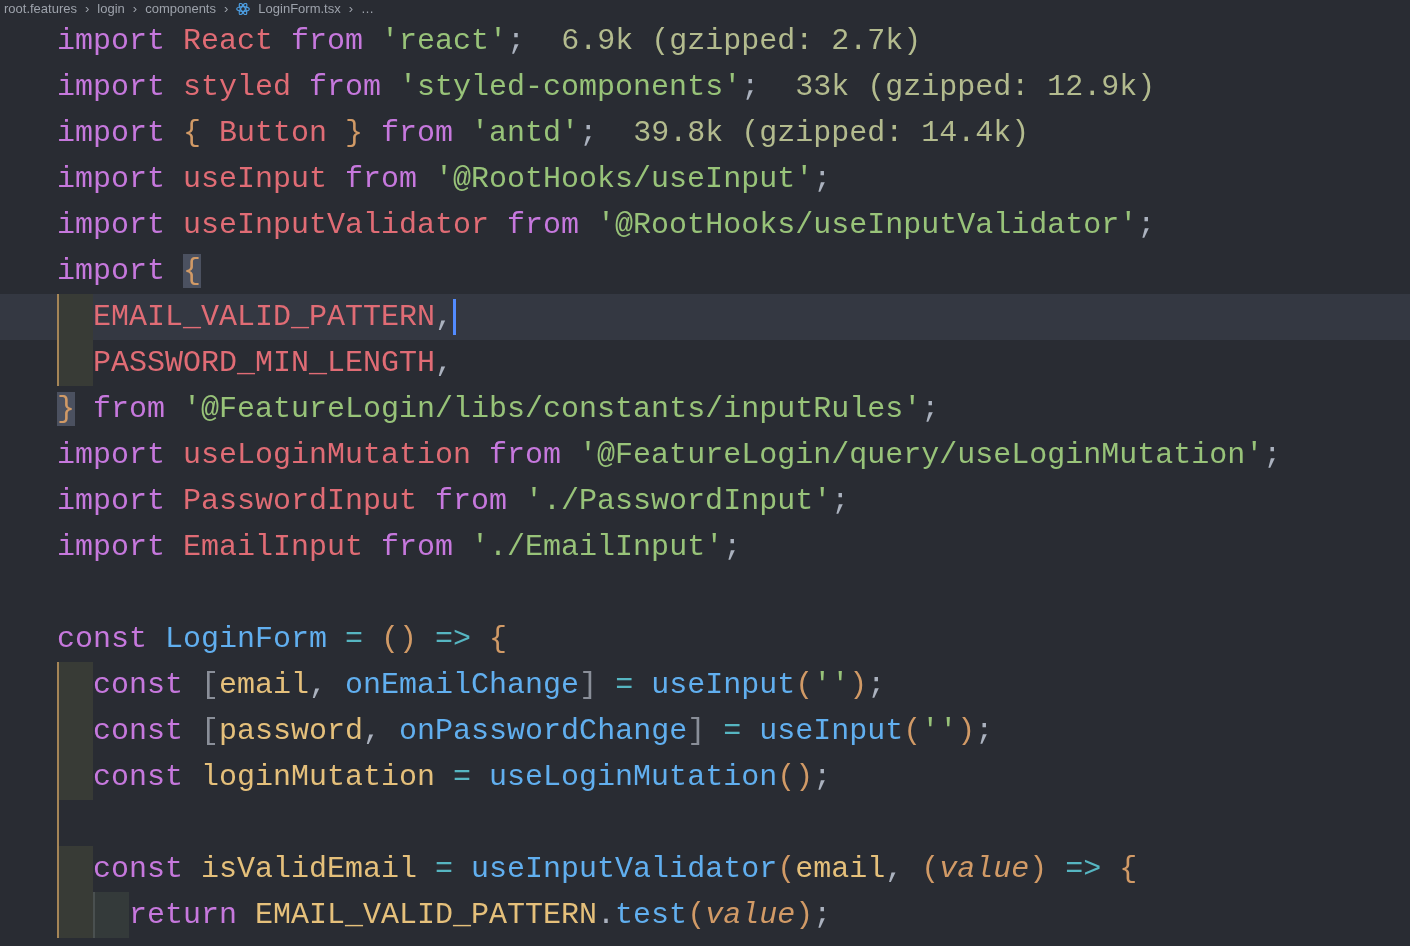 The height and width of the screenshot is (946, 1410). Describe the element at coordinates (606, 225) in the screenshot. I see `code-line: import useInputValidator from '@RootHooks/useInputValidator';` at that location.